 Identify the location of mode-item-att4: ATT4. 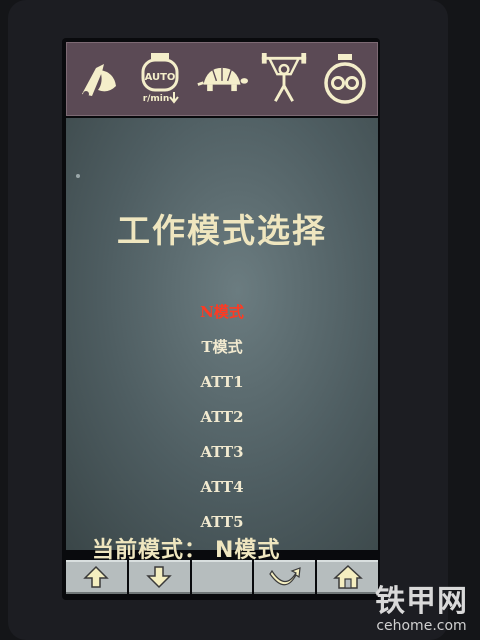
(222, 487).